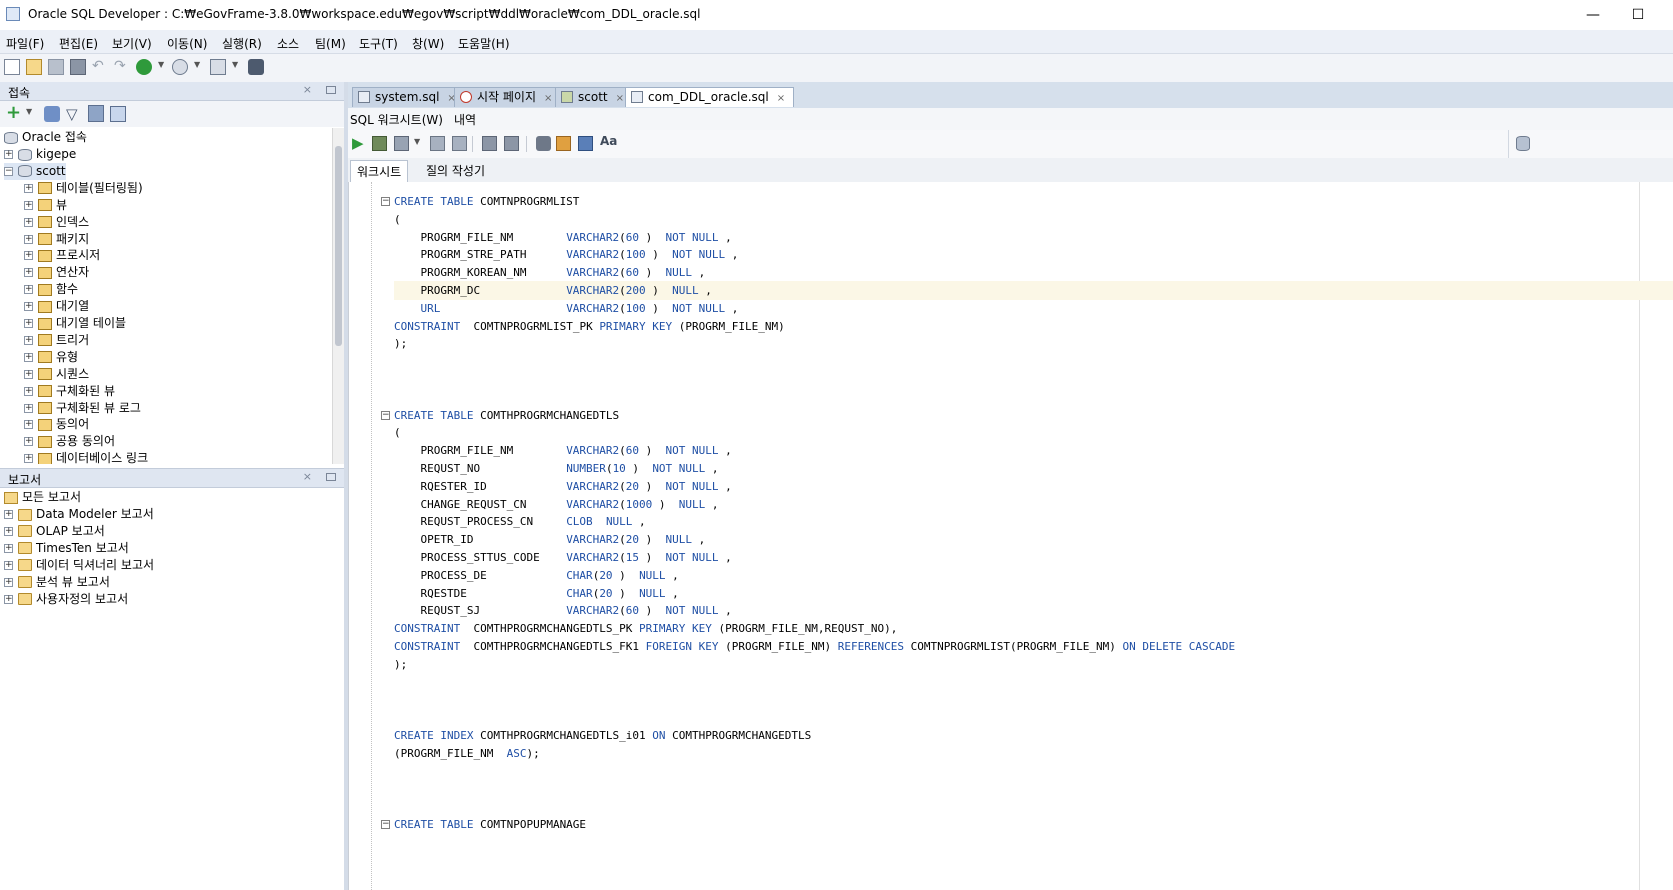  I want to click on connection-dropdown-icon: ▼, so click(235, 64).